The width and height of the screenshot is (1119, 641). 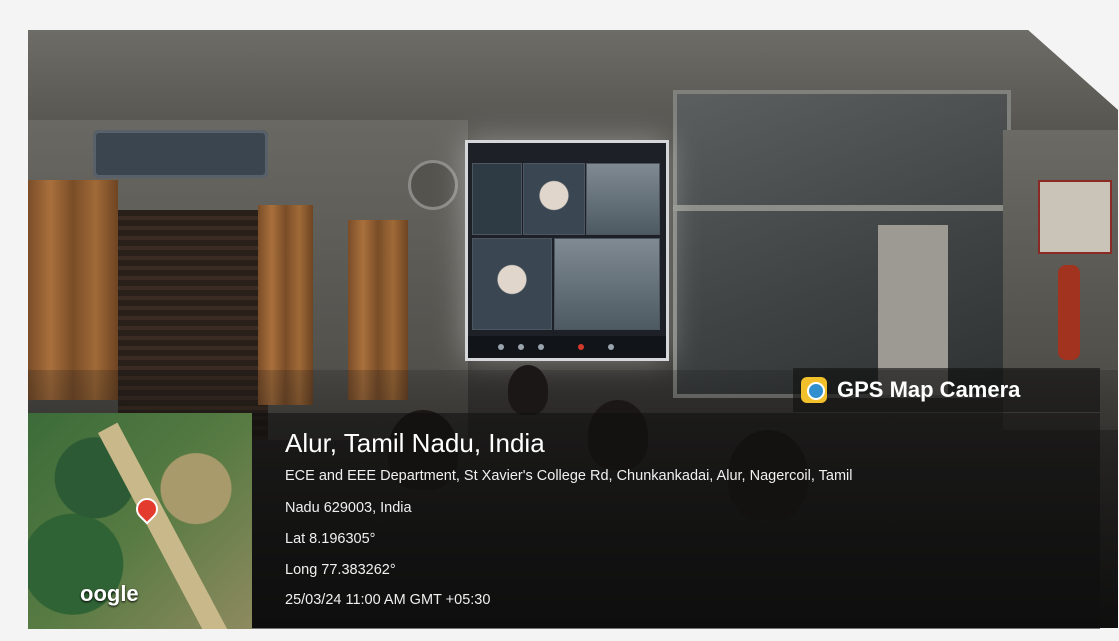 I want to click on notice-board, so click(x=1075, y=217).